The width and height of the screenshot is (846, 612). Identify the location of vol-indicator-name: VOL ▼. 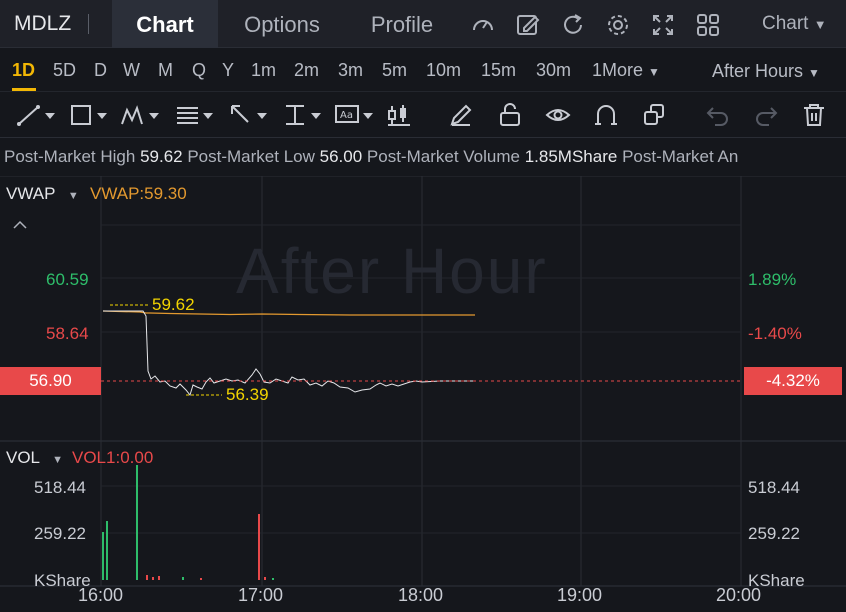
(34, 458).